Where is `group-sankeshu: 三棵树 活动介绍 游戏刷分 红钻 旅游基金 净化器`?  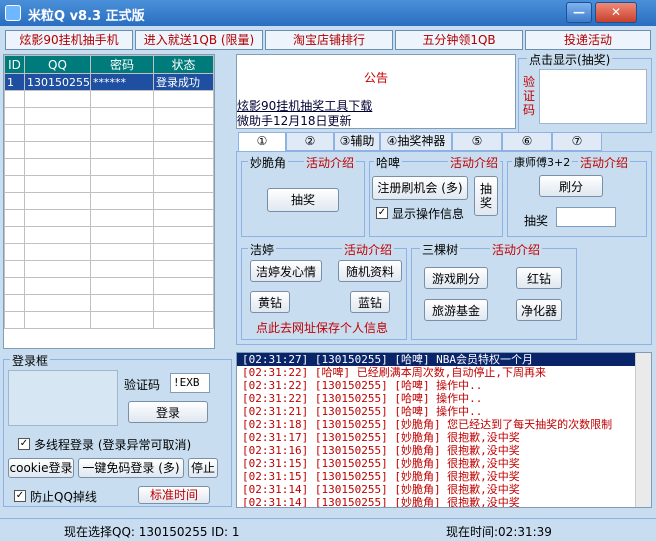
group-sankeshu: 三棵树 活动介绍 游戏刷分 红钻 旅游基金 净化器 is located at coordinates (494, 290).